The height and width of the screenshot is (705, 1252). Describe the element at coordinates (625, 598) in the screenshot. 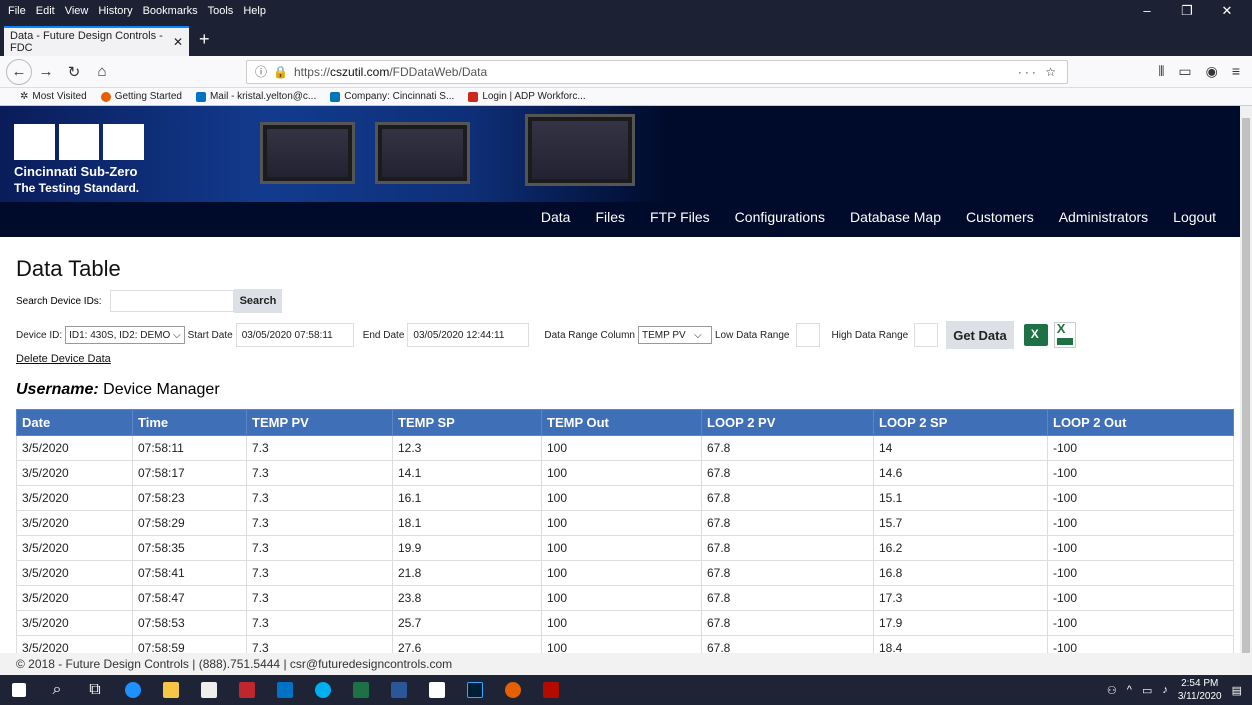

I see `table-row: 3/5/2020 07:58:47 7.3 23.8 100 67.8 17.3 -100` at that location.